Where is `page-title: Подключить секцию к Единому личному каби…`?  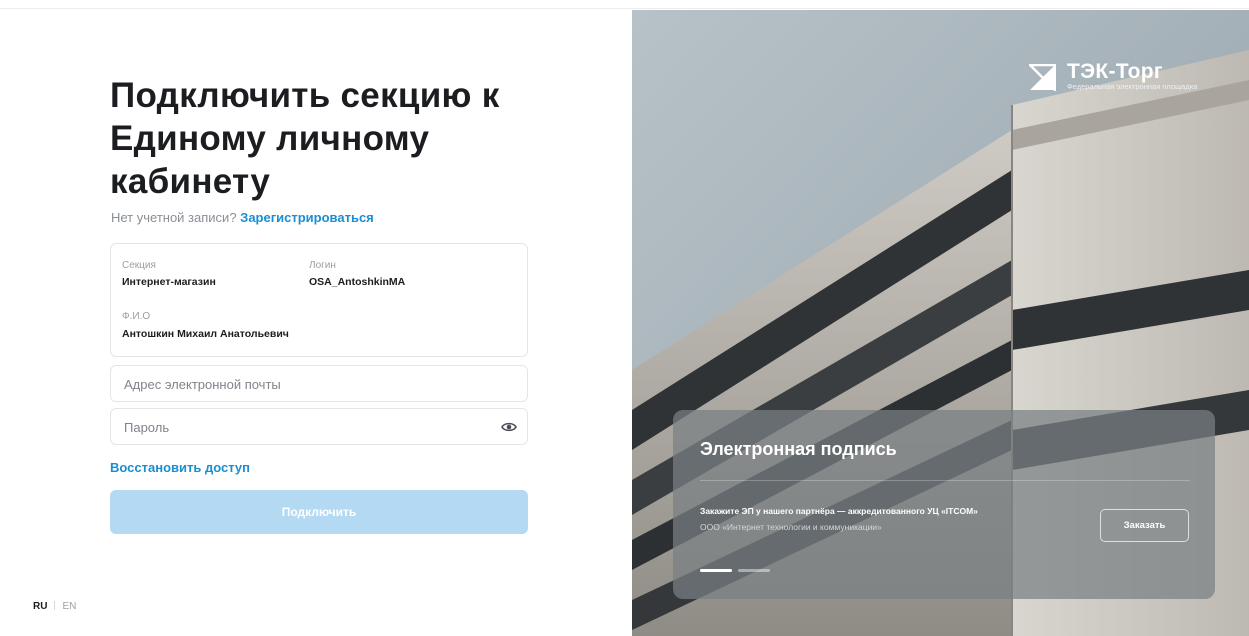 page-title: Подключить секцию к Единому личному каби… is located at coordinates (305, 138).